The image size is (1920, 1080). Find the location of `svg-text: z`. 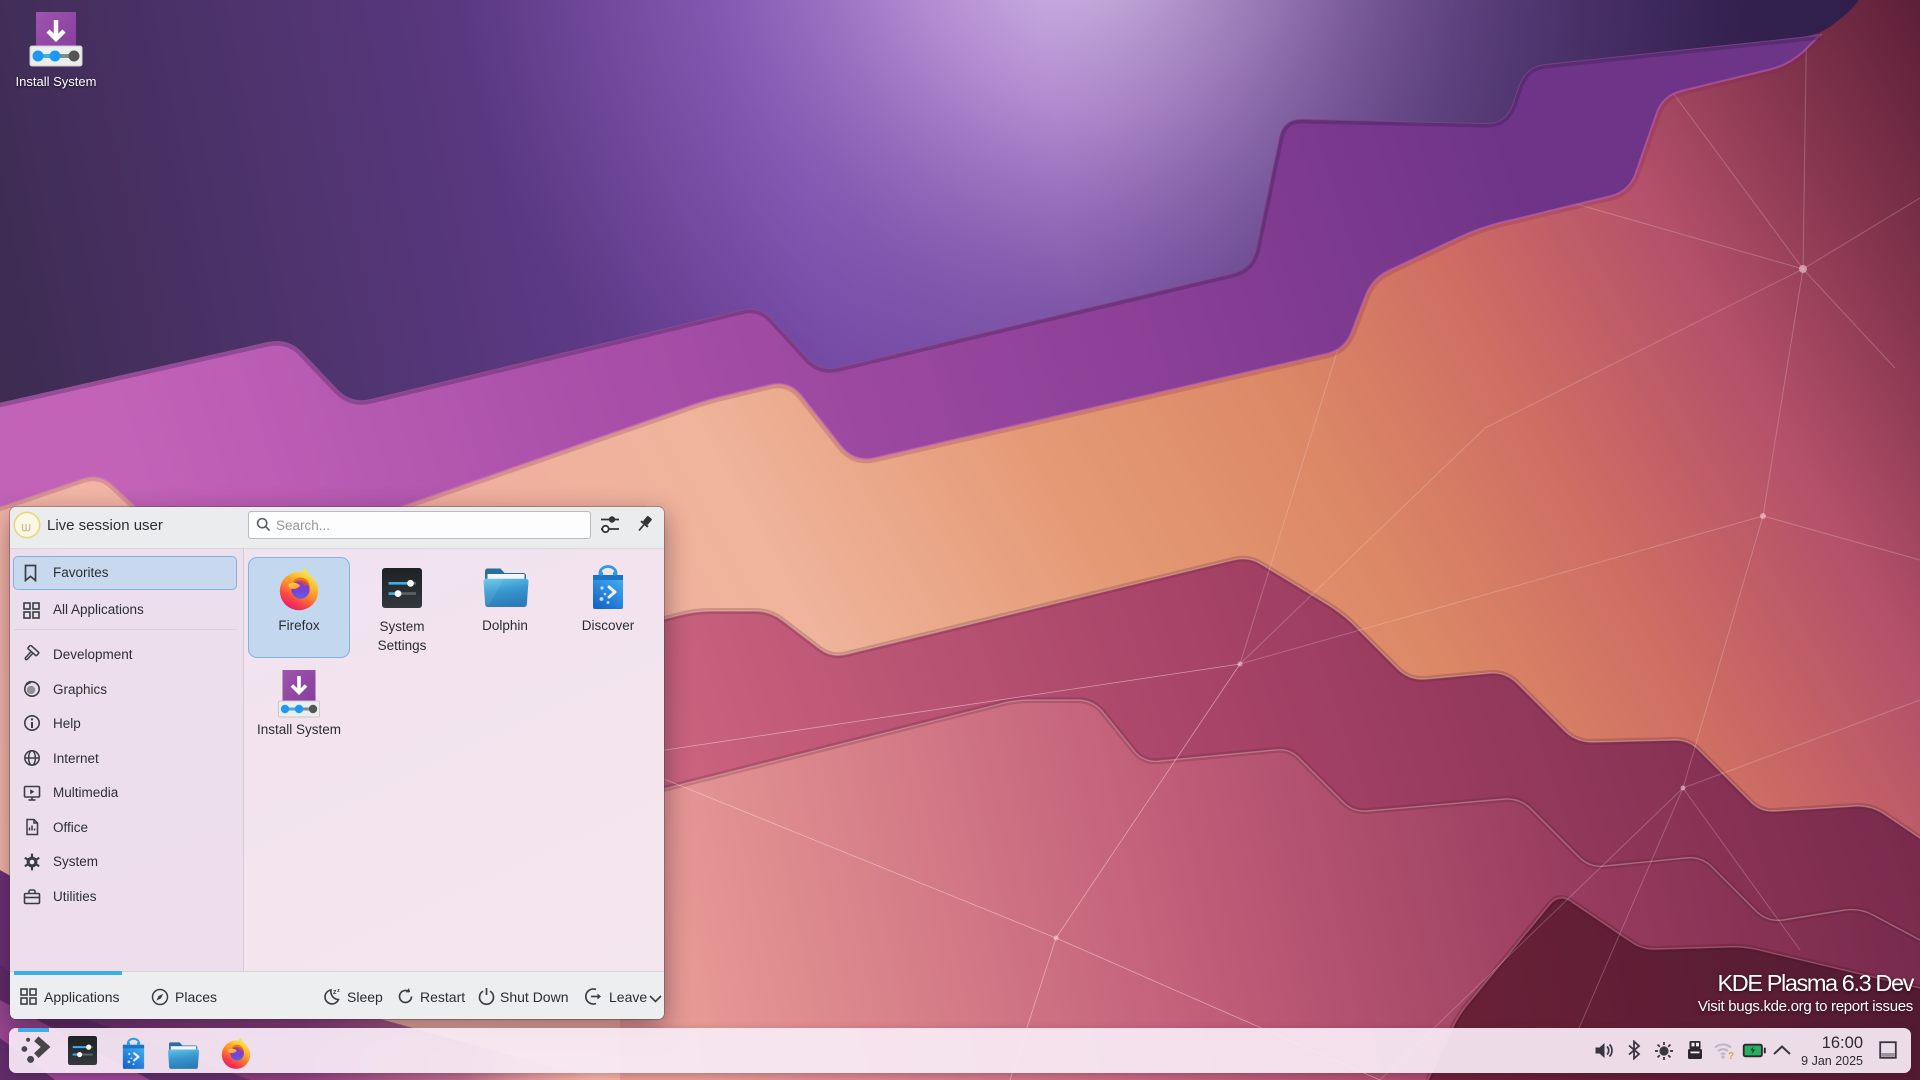

svg-text: z is located at coordinates (338, 991).